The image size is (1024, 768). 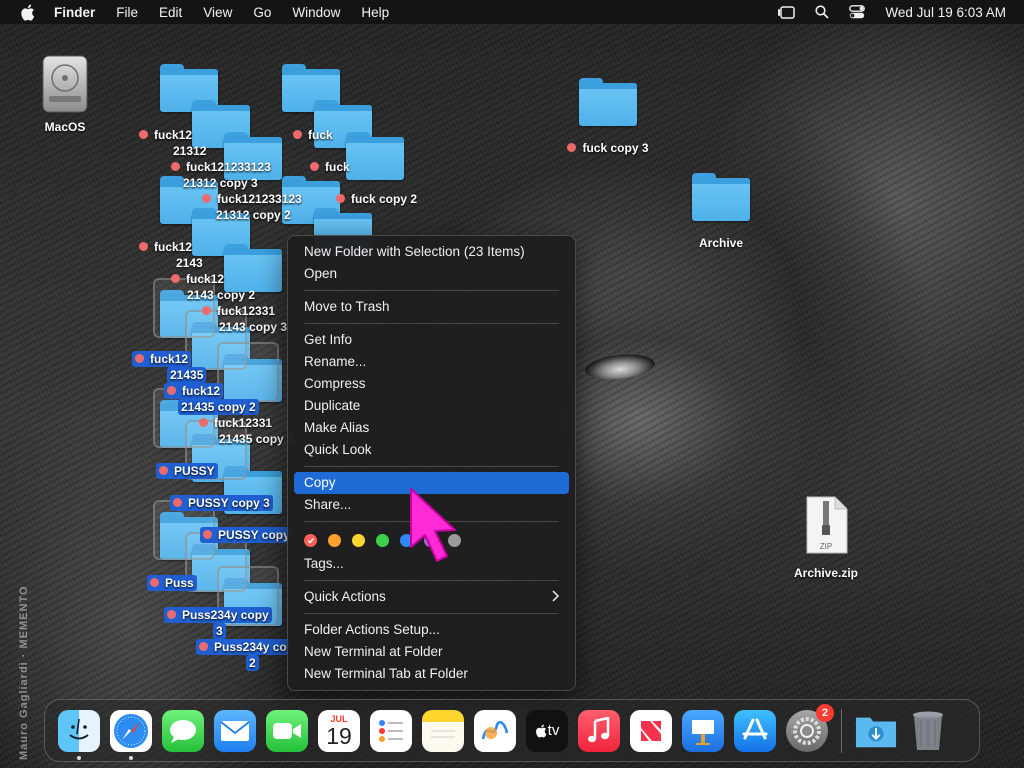 I want to click on desktop-folder-label: Puss, so click(x=172, y=583).